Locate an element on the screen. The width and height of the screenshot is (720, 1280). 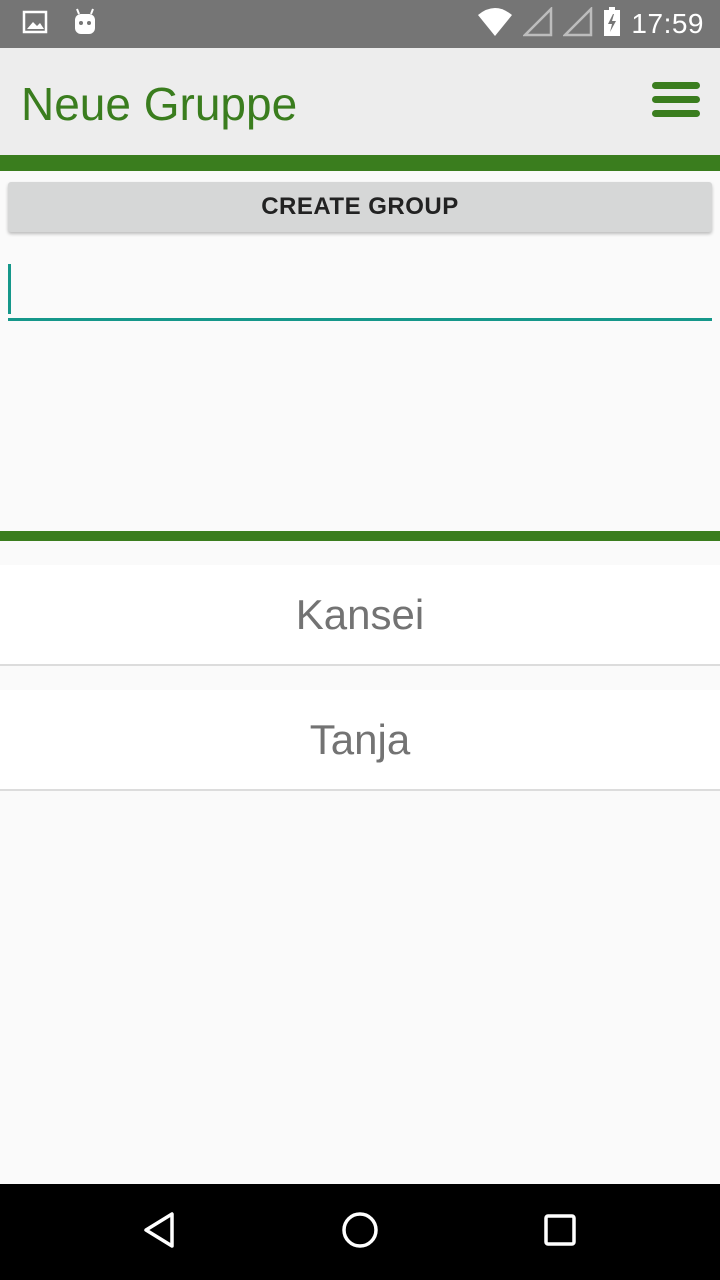
home-button is located at coordinates (360, 1232).